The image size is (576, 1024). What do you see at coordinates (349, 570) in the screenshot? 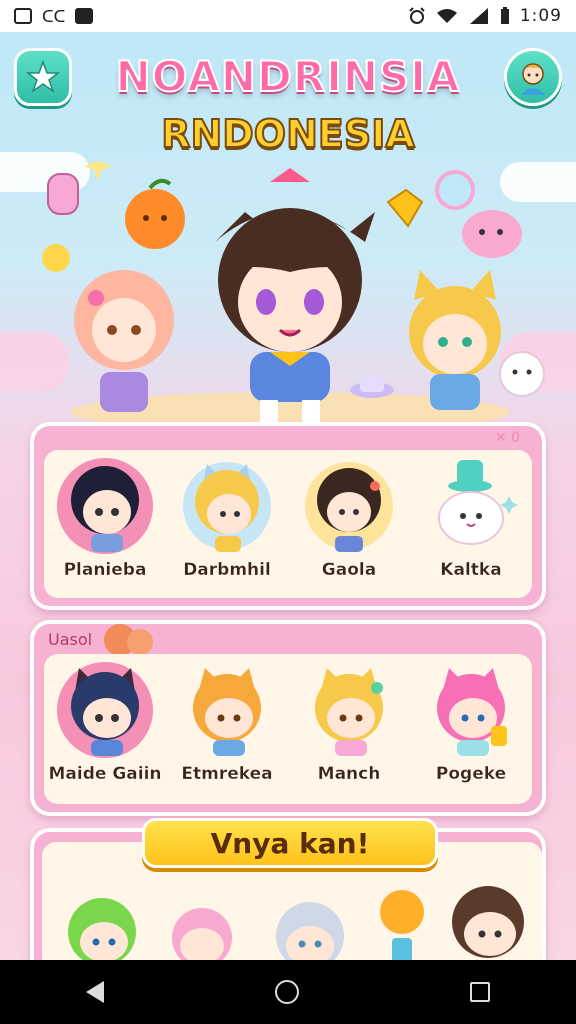
I see `character-label: Gaola` at bounding box center [349, 570].